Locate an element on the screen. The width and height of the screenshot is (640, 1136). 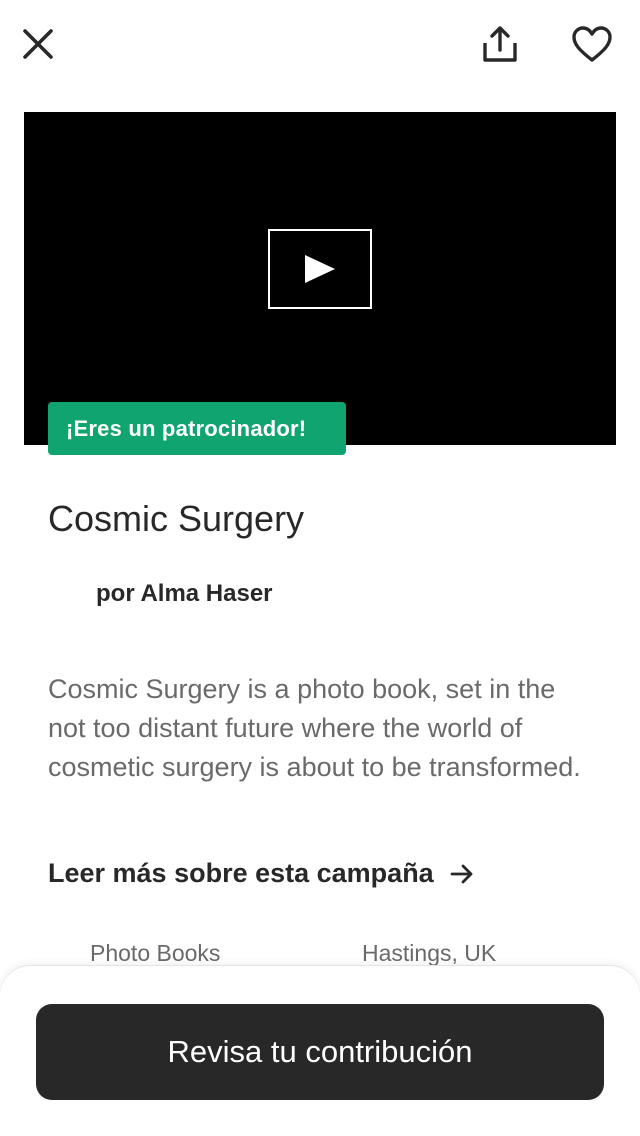
share-button is located at coordinates (500, 44).